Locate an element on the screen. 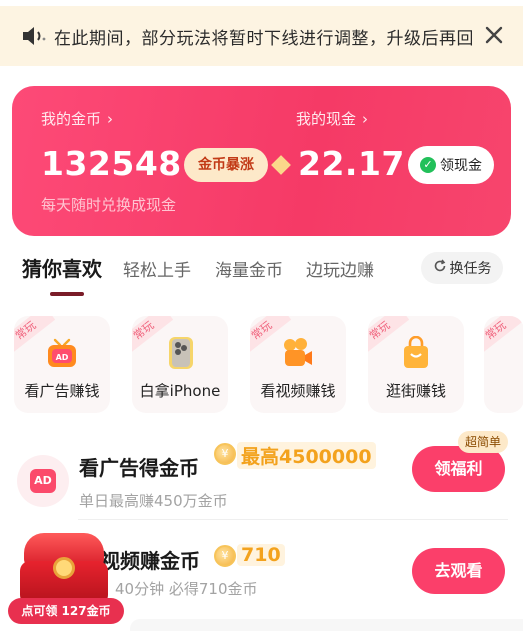 This screenshot has height=631, width=523. video-camera-icon is located at coordinates (298, 353).